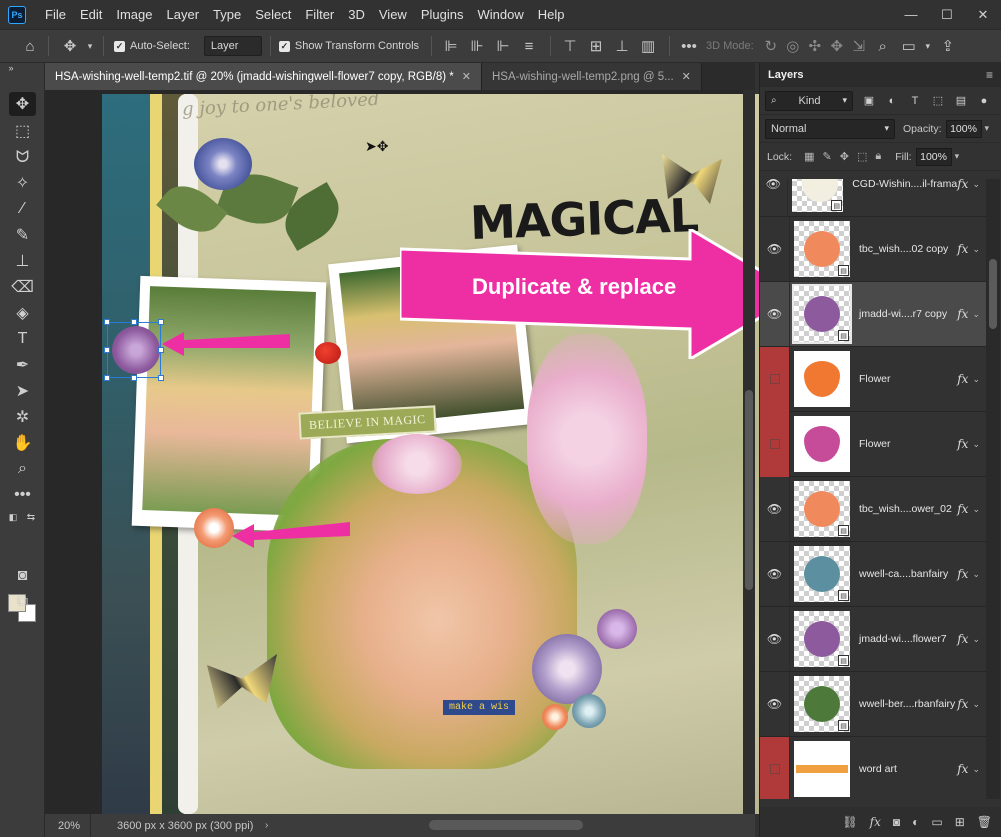 Image resolution: width=1001 pixels, height=837 pixels. I want to click on pen-tool-icon: ✒, so click(22, 365).